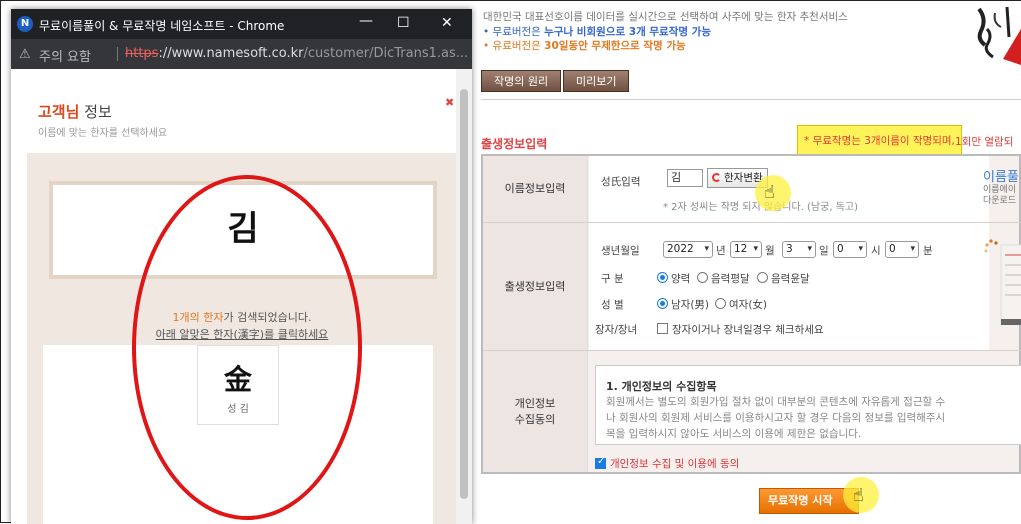 Image resolution: width=1021 pixels, height=524 pixels. I want to click on scrollbar-thumb, so click(464, 294).